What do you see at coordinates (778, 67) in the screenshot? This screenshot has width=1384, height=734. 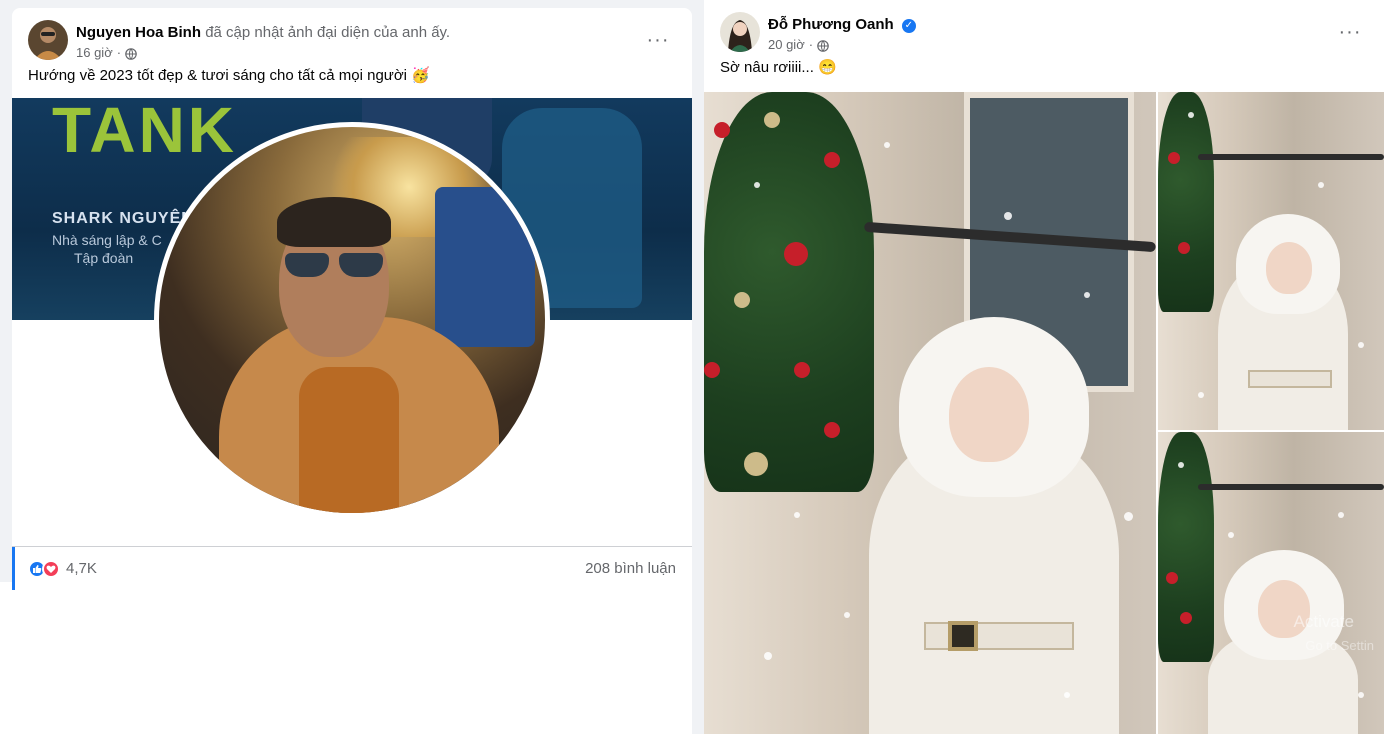 I see `post-caption: Sờ nâu rơiiii... 😁` at bounding box center [778, 67].